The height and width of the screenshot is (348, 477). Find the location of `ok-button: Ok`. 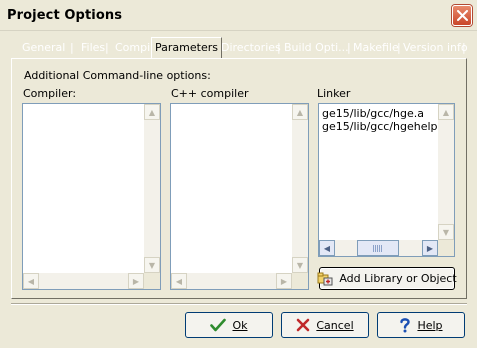

ok-button: Ok is located at coordinates (229, 325).